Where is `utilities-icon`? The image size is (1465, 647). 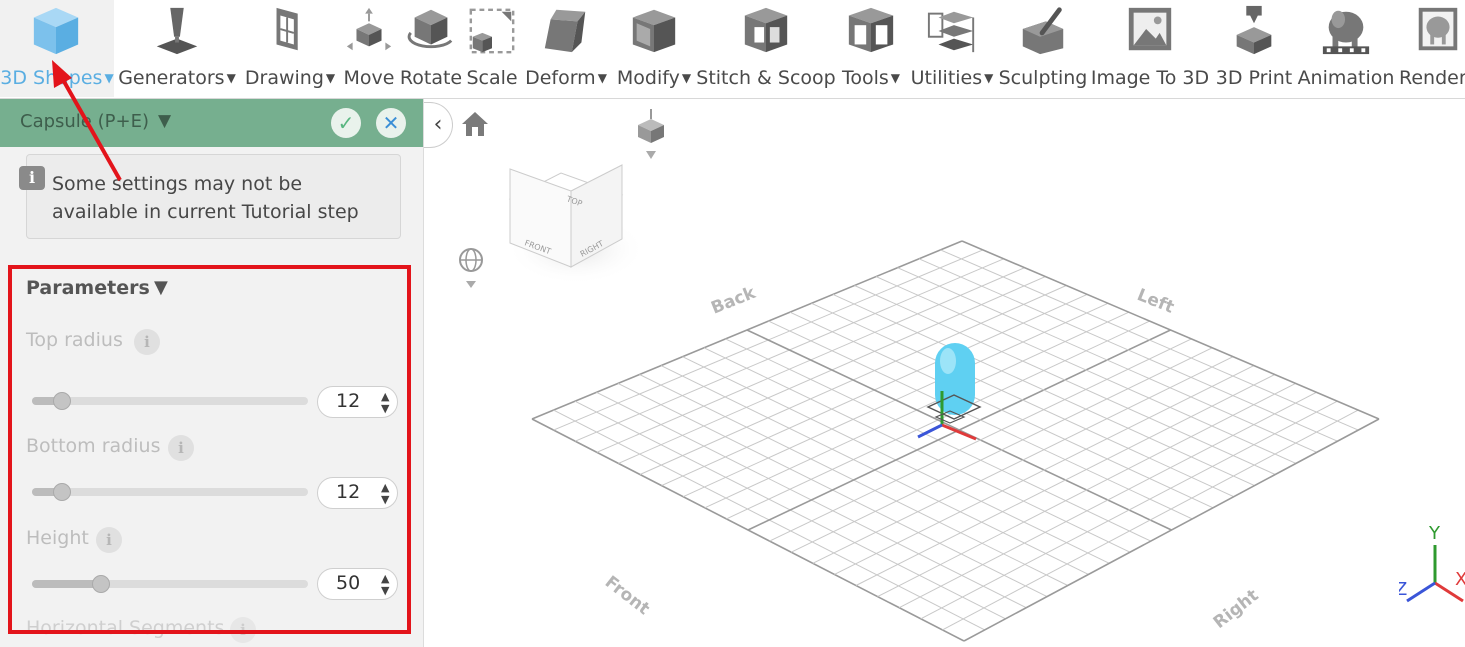
utilities-icon is located at coordinates (951, 32).